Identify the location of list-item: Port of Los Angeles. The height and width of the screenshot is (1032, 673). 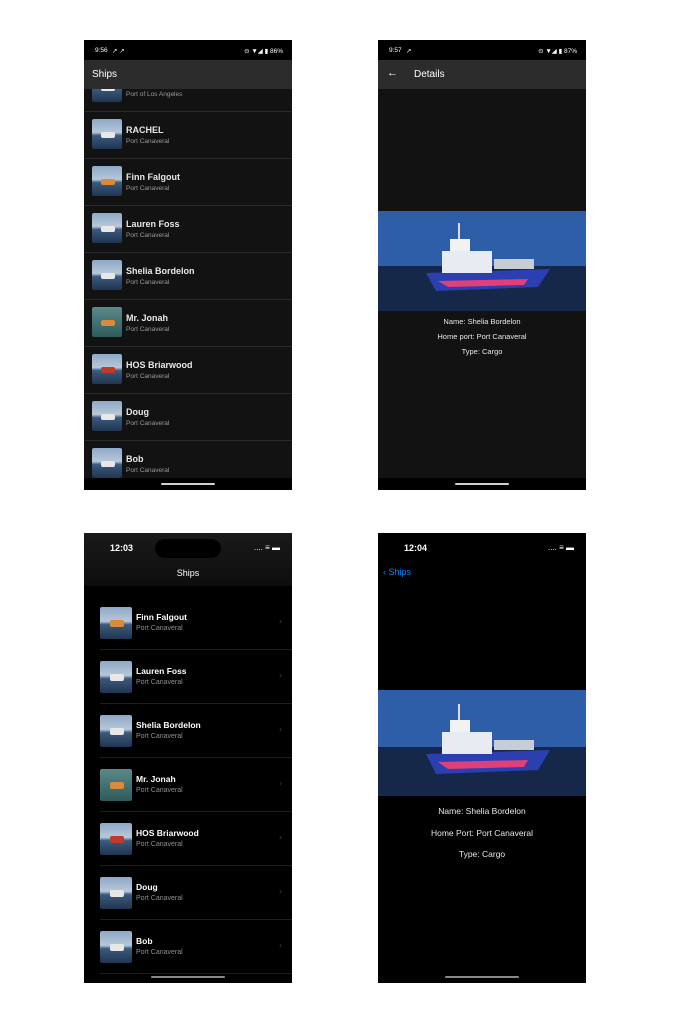
(188, 100).